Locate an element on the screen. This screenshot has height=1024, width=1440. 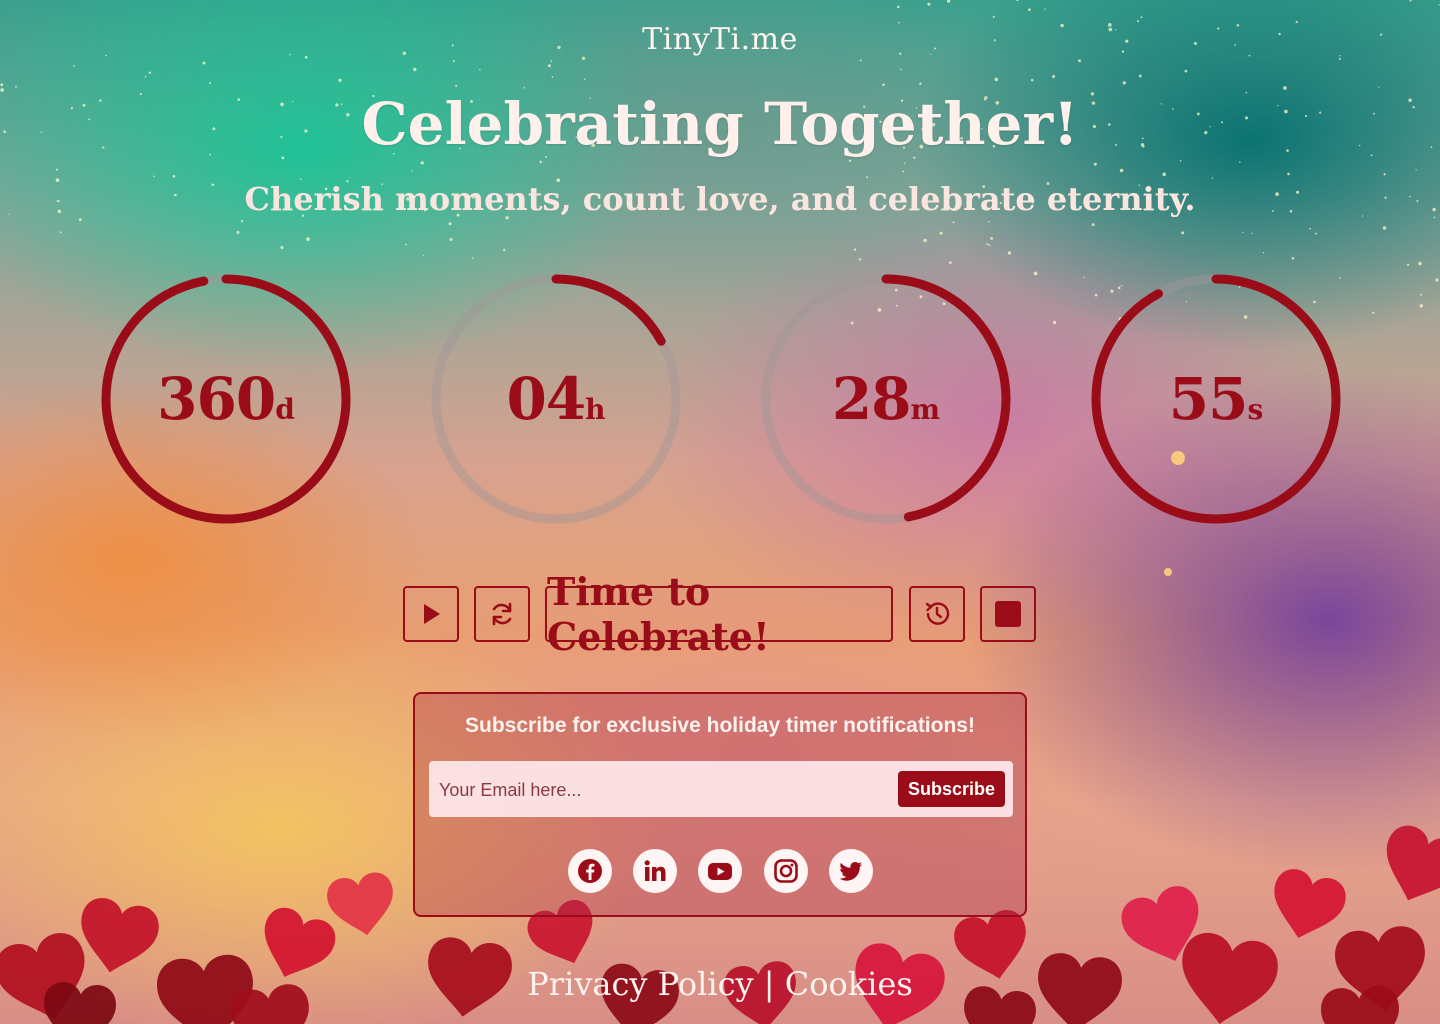
footer-links: Privacy Policy | Cookies is located at coordinates (720, 984).